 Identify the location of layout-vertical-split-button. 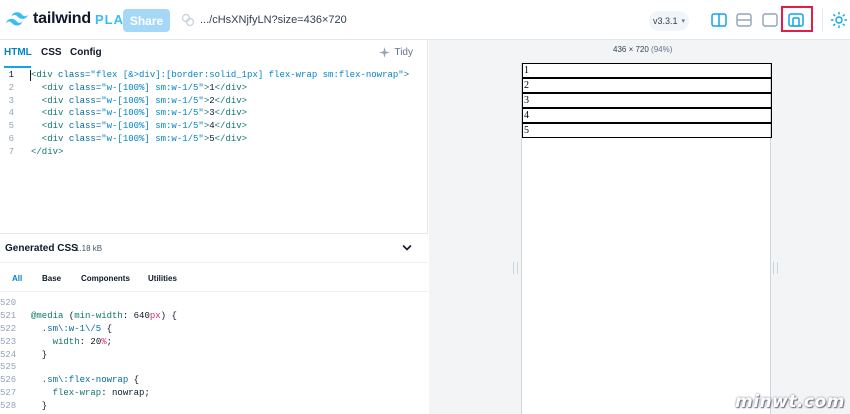
(719, 20).